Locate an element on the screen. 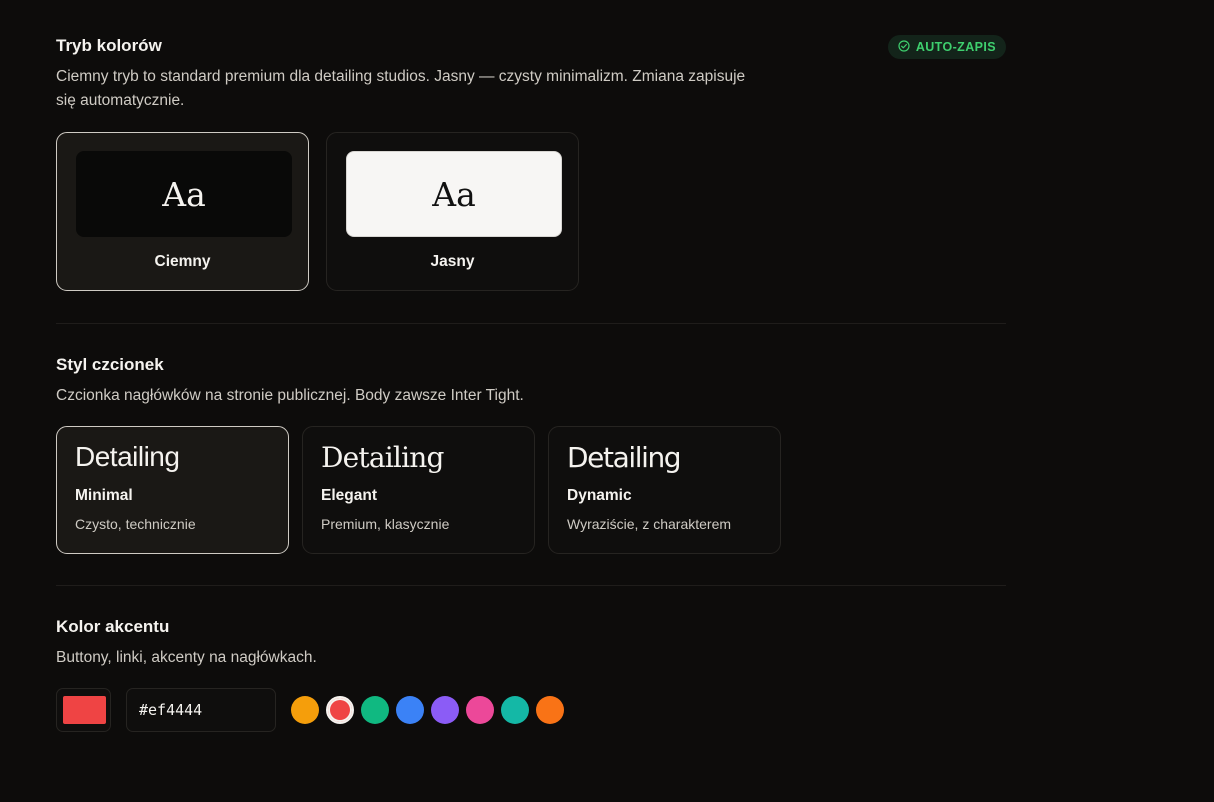 This screenshot has width=1214, height=802. mode-option-light: Aa Jasny is located at coordinates (452, 211).